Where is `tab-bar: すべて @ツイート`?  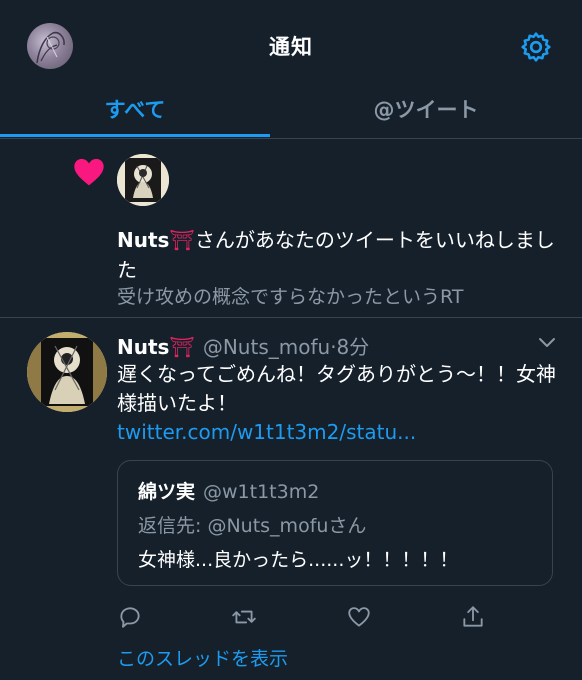 tab-bar: すべて @ツイート is located at coordinates (291, 111).